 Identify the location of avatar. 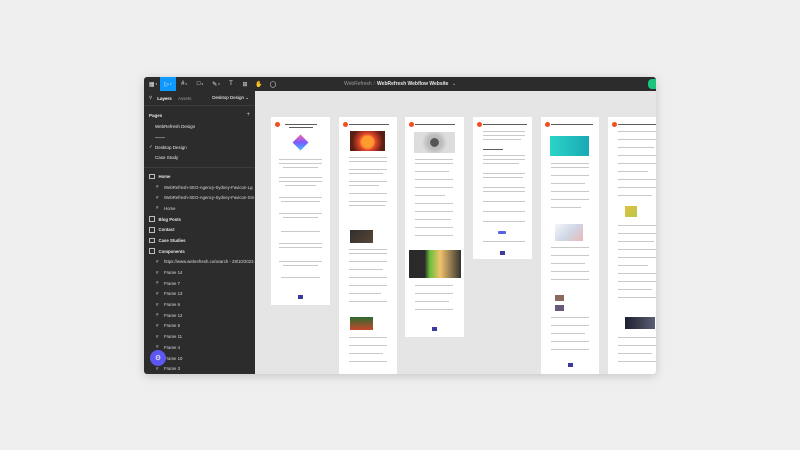
(652, 84).